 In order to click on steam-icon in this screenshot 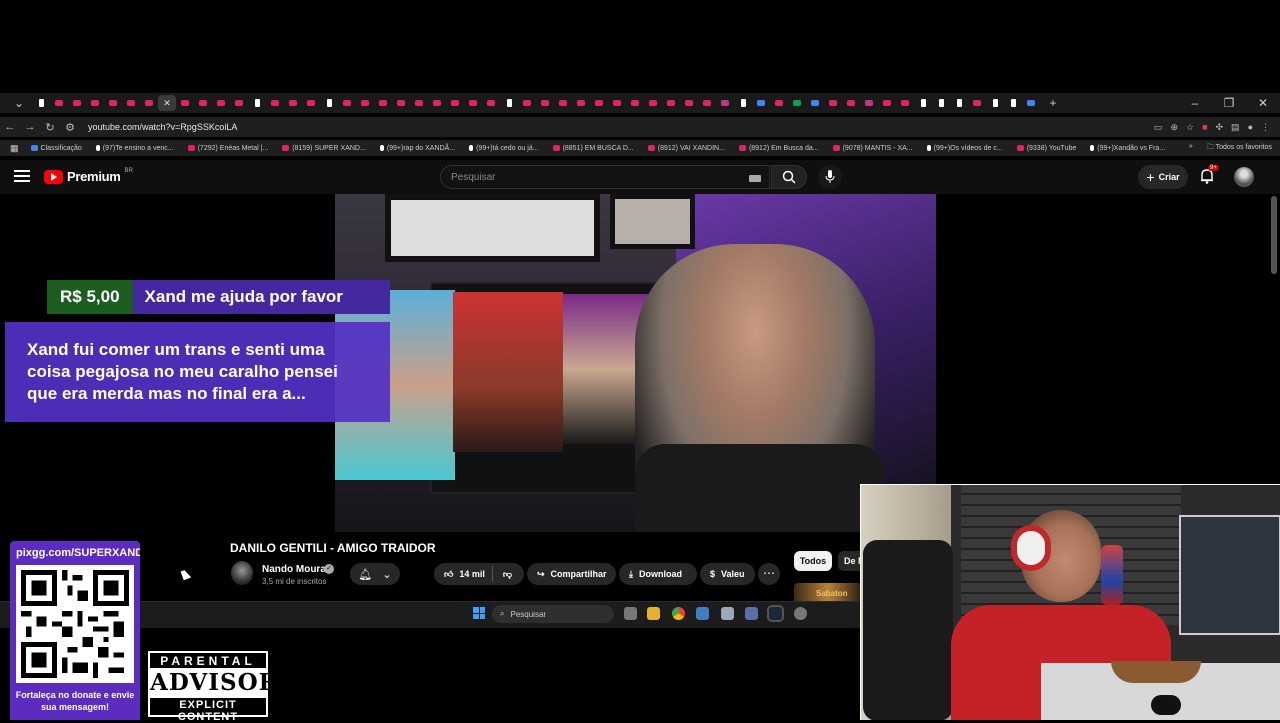, I will do `click(775, 613)`.